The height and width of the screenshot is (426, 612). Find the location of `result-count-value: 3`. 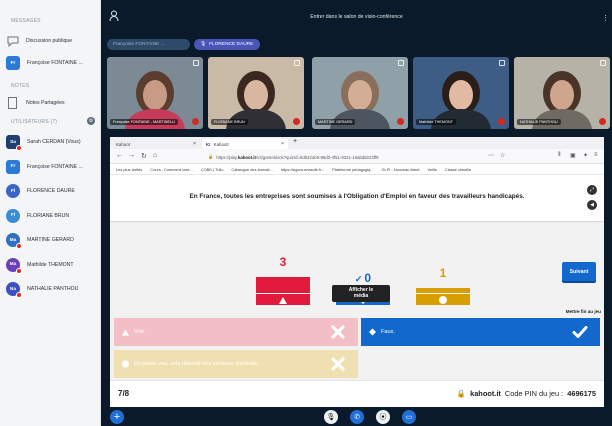

result-count-value: 3 is located at coordinates (283, 262).